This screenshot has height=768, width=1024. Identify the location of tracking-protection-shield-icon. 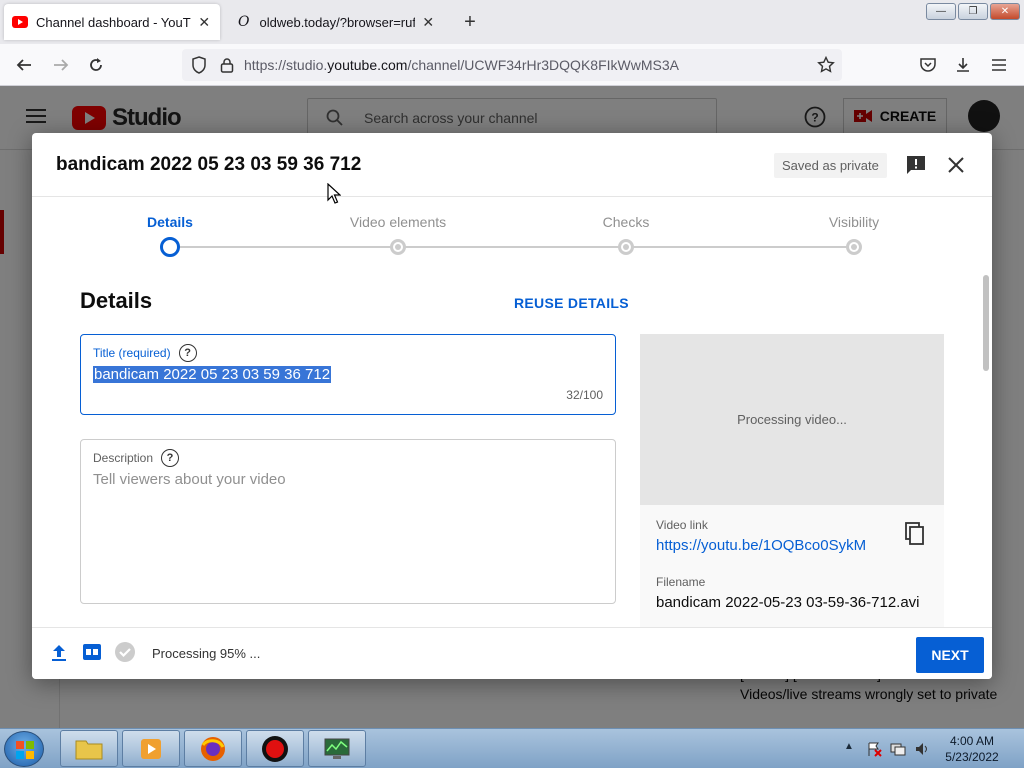
(199, 65).